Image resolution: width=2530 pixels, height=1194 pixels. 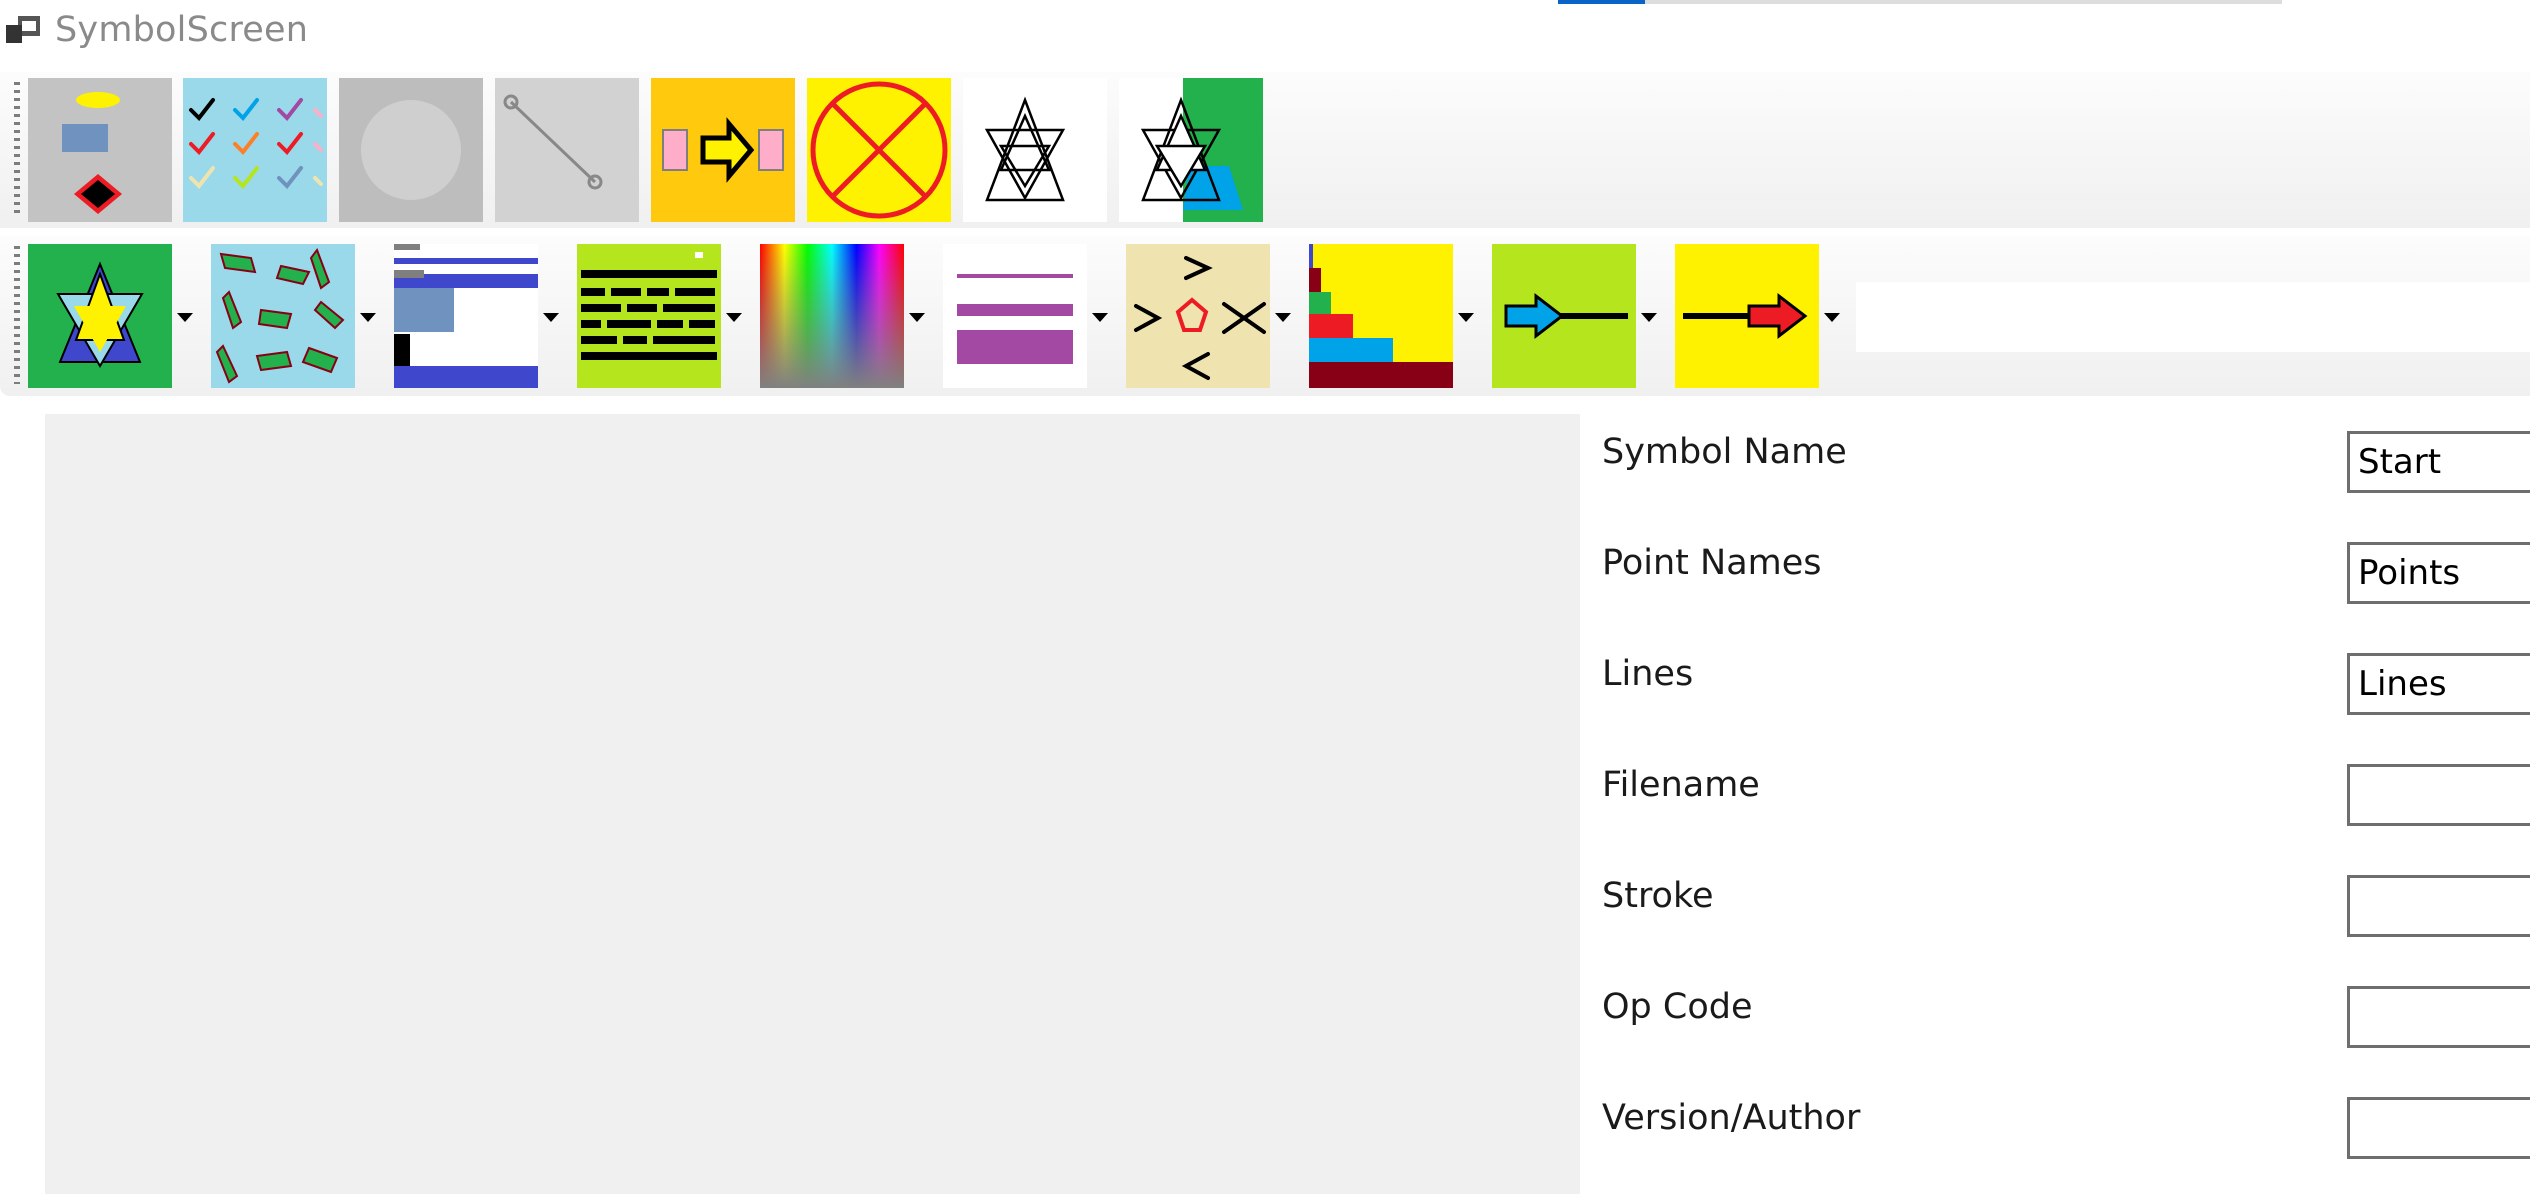 I want to click on checkmarks-button, so click(x=255, y=150).